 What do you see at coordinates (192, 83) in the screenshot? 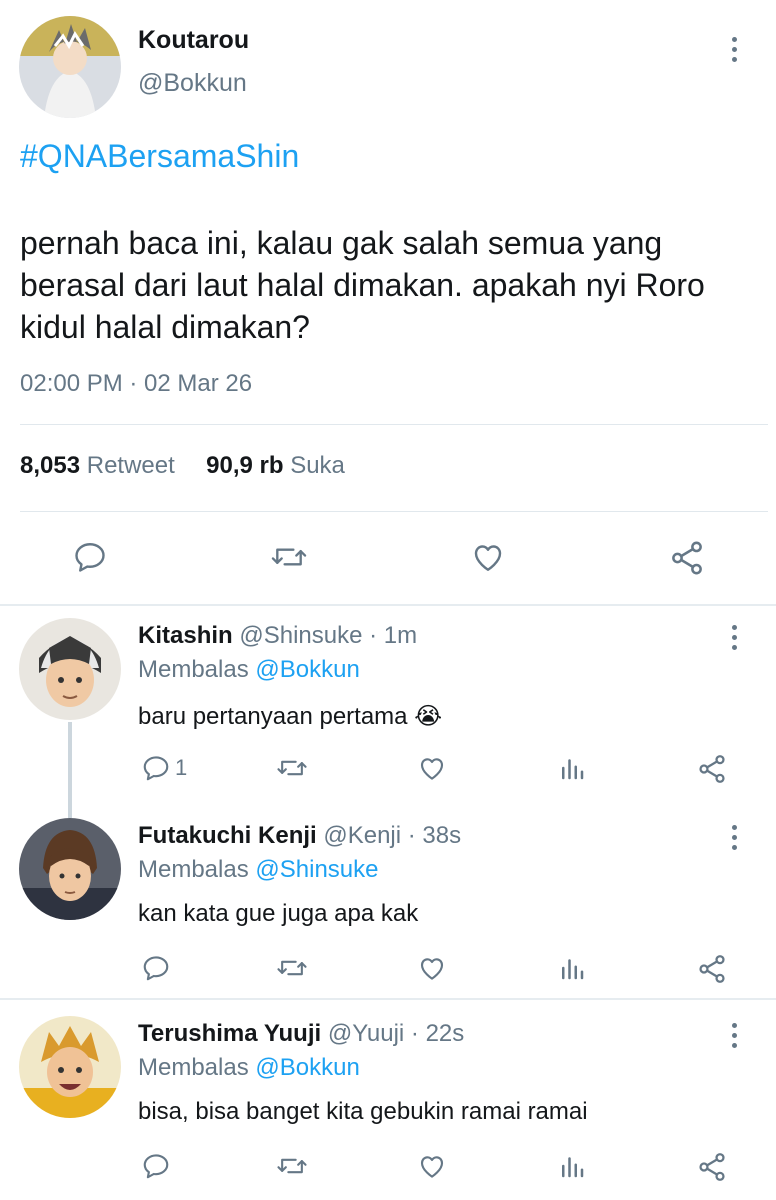
I see `author-handle: @Bokkun` at bounding box center [192, 83].